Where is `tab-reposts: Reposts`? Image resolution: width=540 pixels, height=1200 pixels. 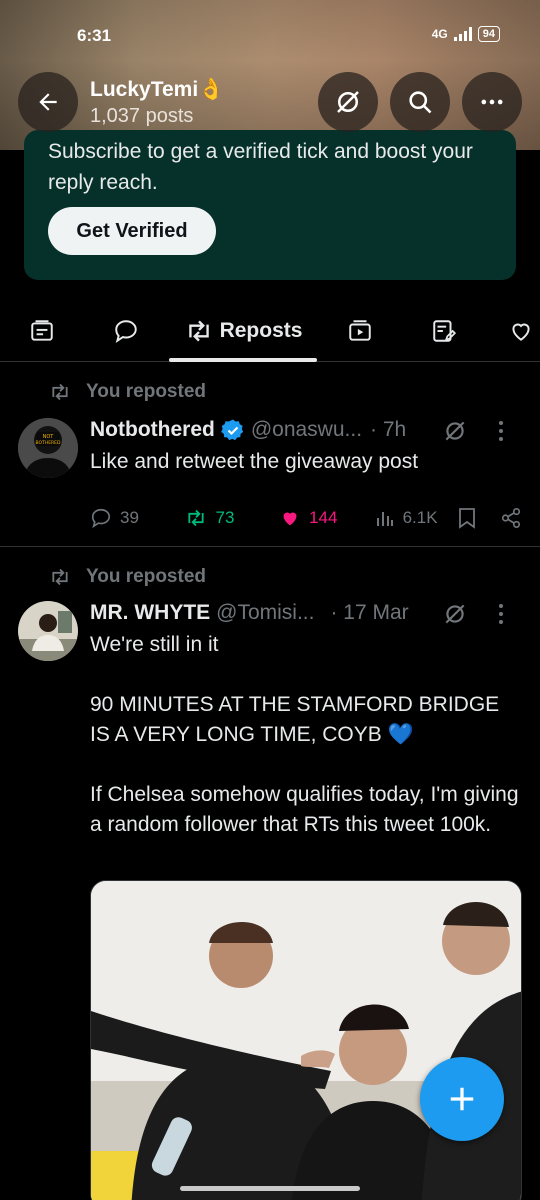 tab-reposts: Reposts is located at coordinates (243, 331).